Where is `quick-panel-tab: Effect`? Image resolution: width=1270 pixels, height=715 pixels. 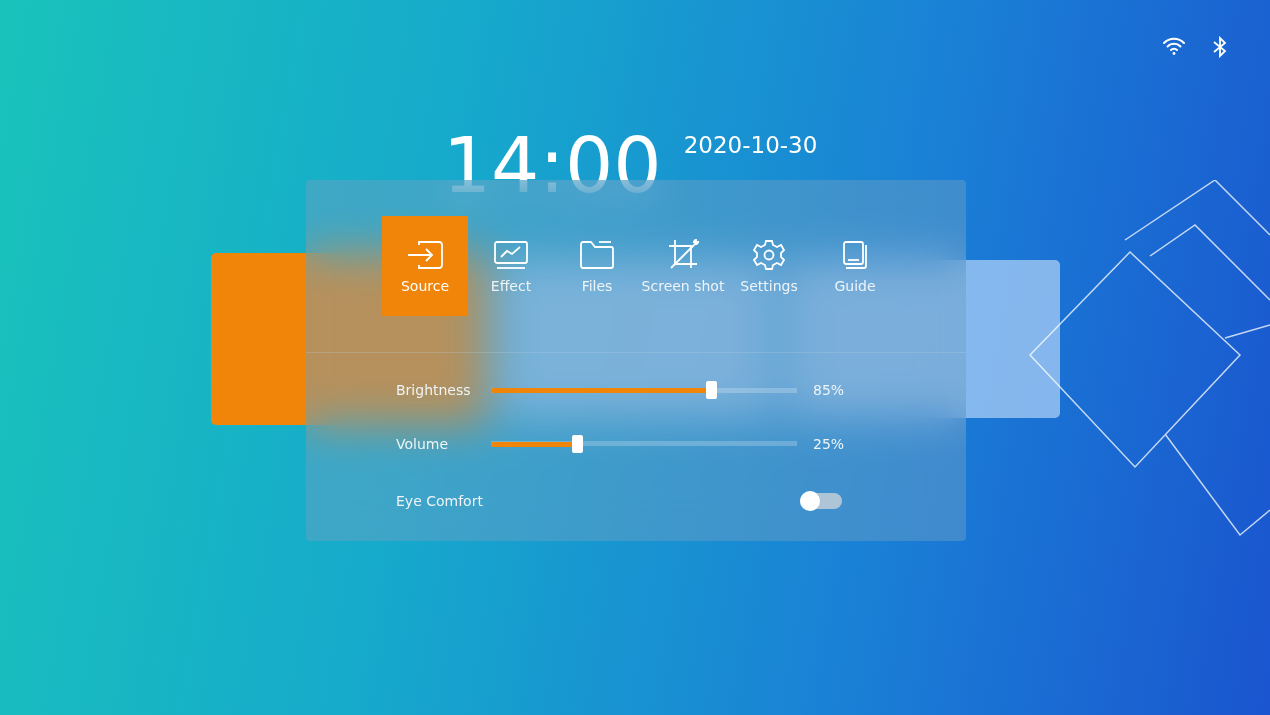
quick-panel-tab: Effect is located at coordinates (511, 266).